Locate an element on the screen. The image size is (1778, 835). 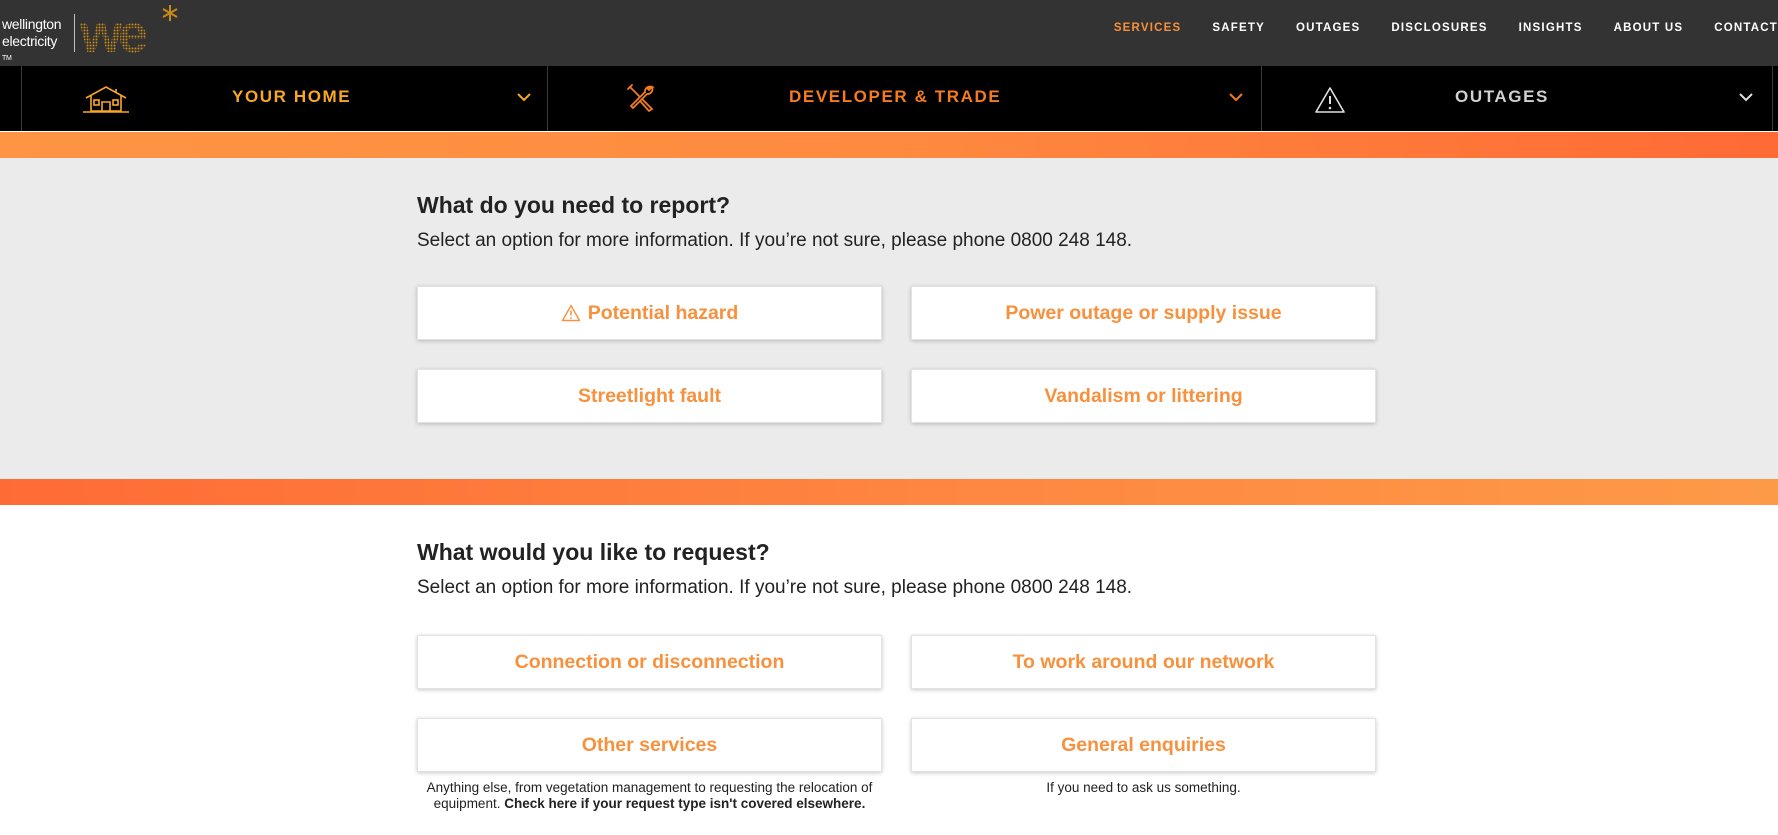
general-enquiries-button: General enquiries is located at coordinates (1143, 745).